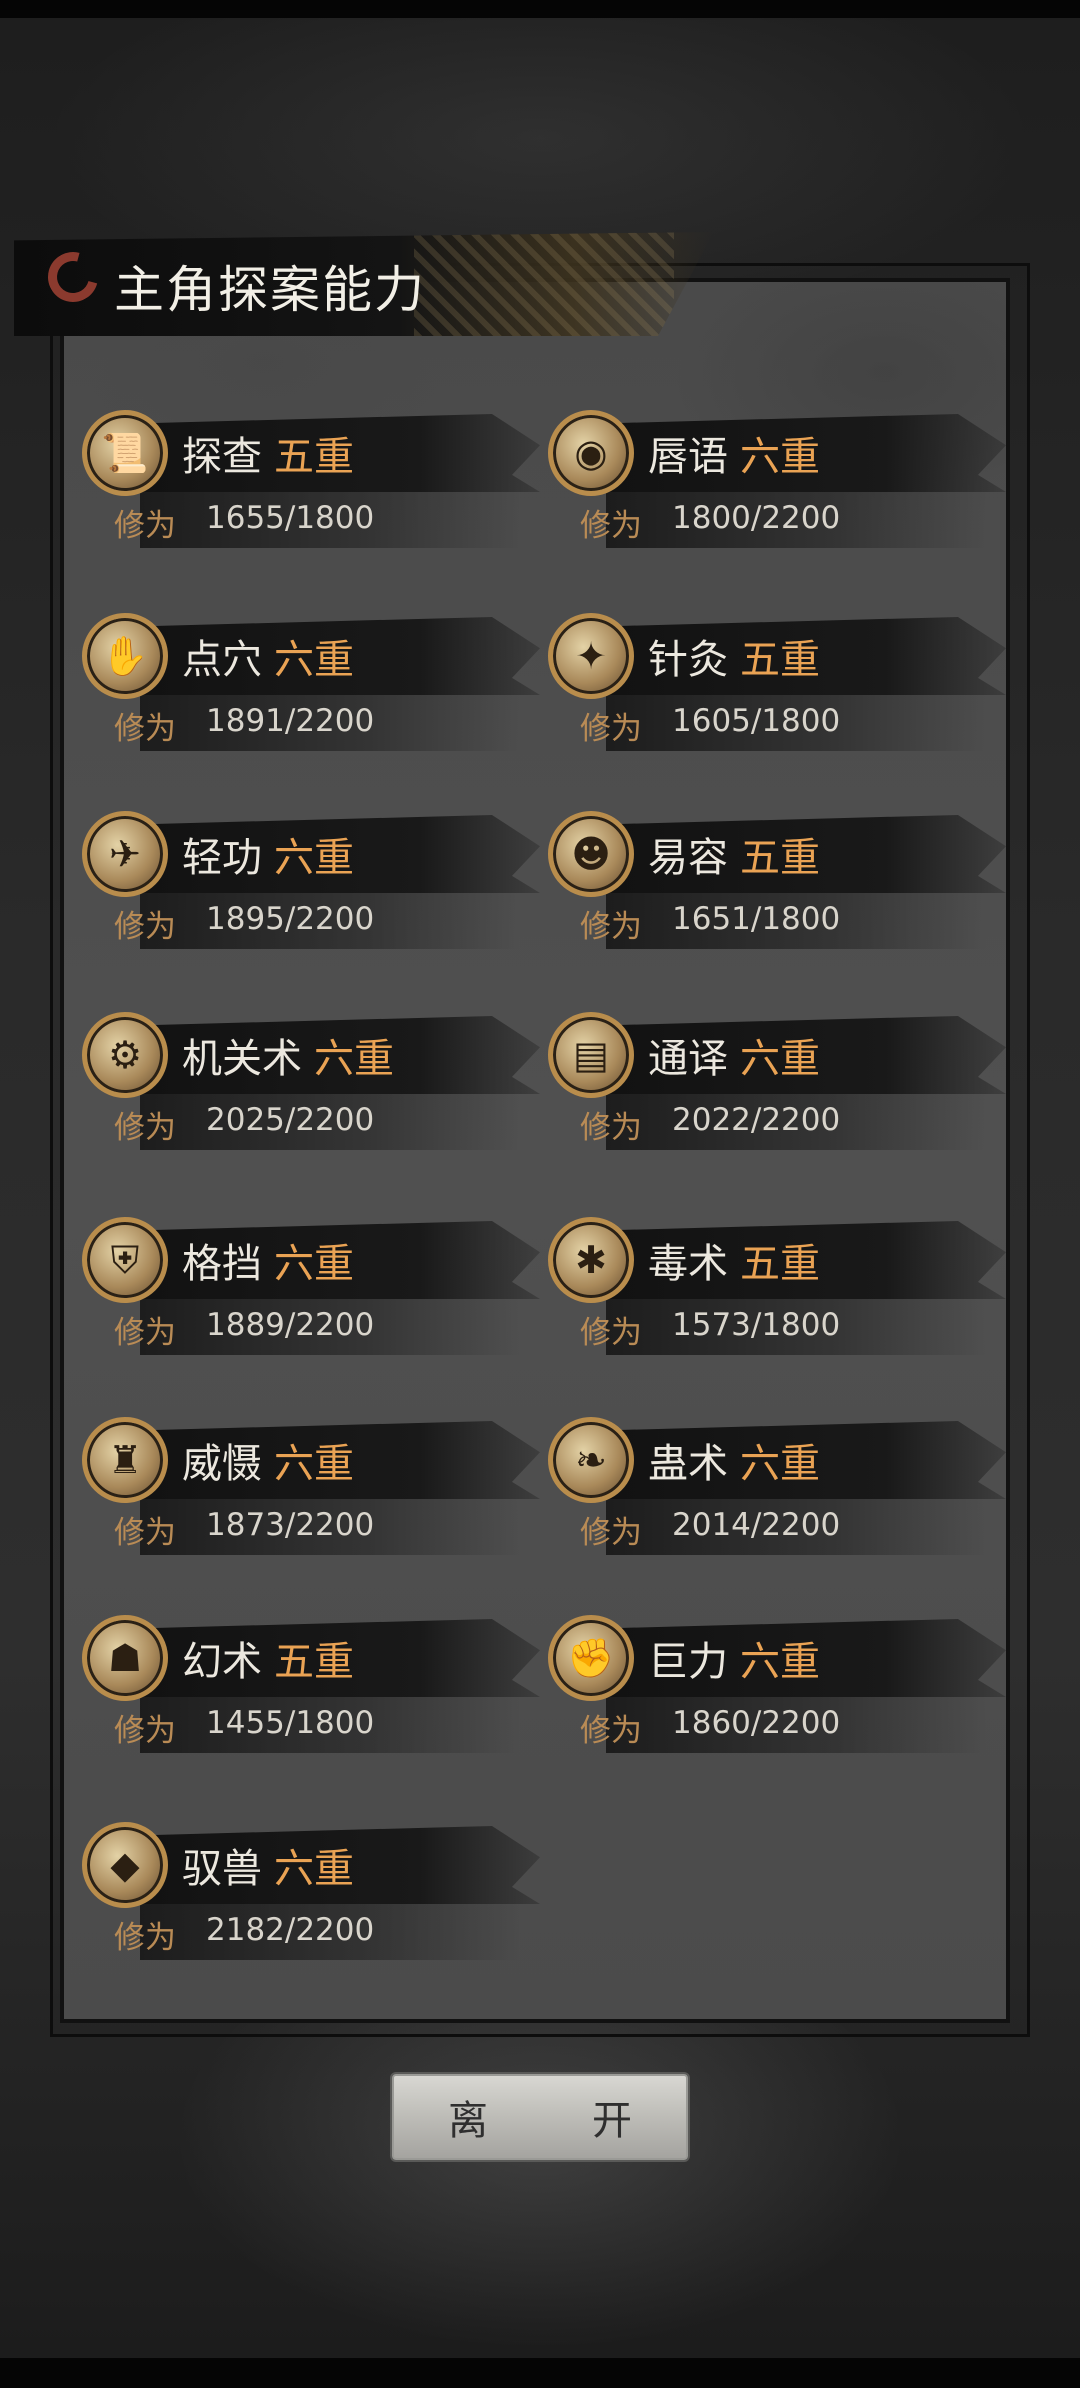 Image resolution: width=1080 pixels, height=2388 pixels. What do you see at coordinates (125, 1865) in the screenshot?
I see `wolf-head-icon: ◆` at bounding box center [125, 1865].